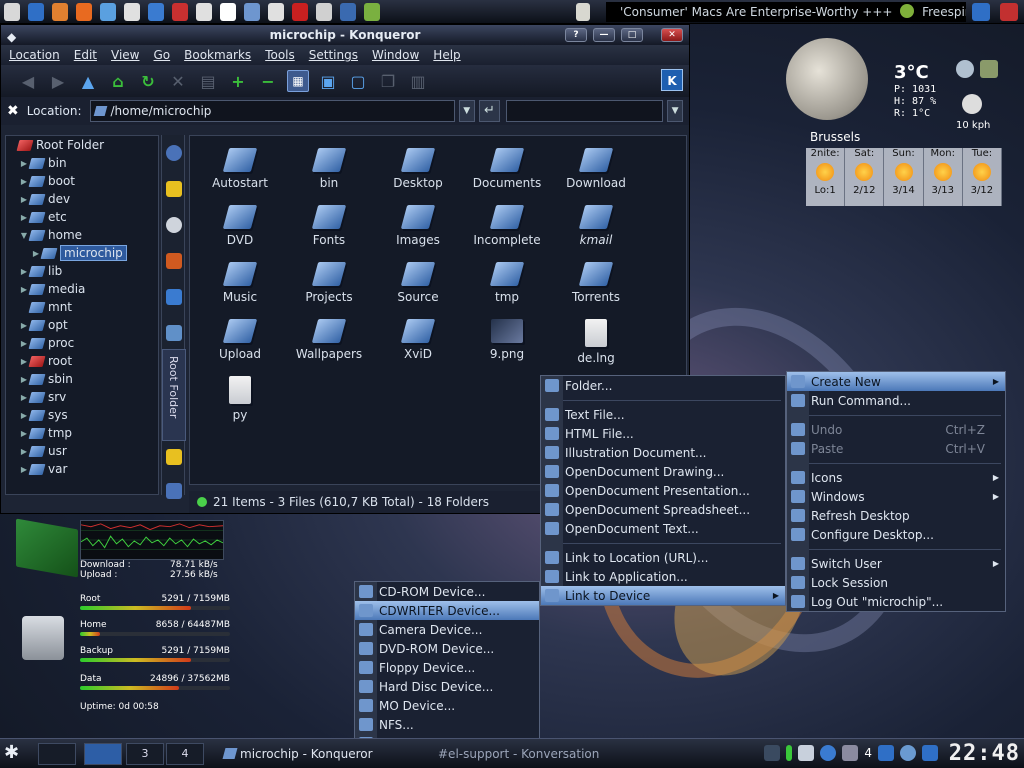  Describe the element at coordinates (276, 11) in the screenshot. I see `film-icon` at that location.